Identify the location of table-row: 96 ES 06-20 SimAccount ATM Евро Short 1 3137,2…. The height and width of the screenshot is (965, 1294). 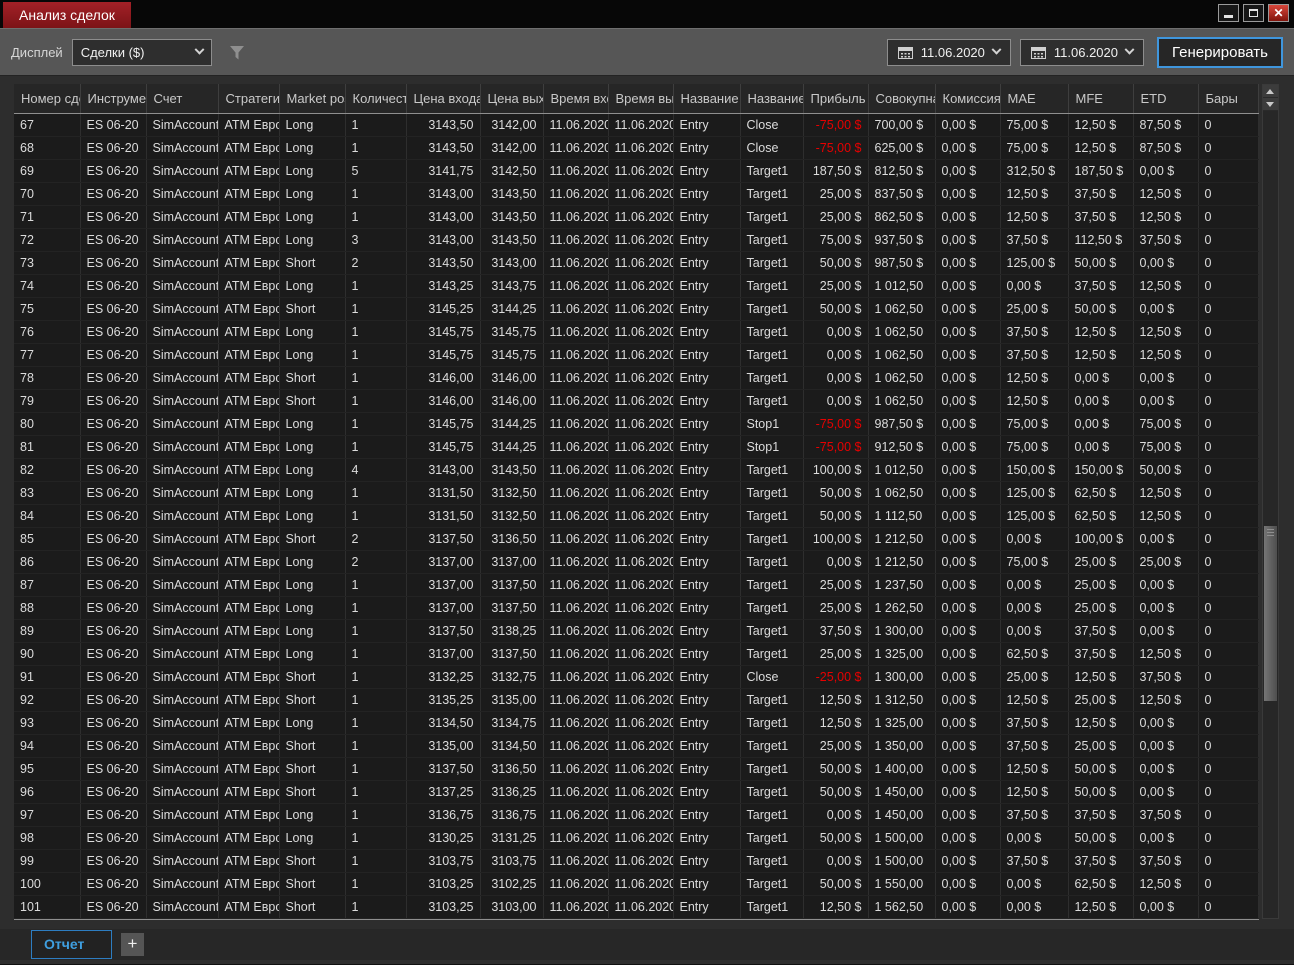
(636, 792).